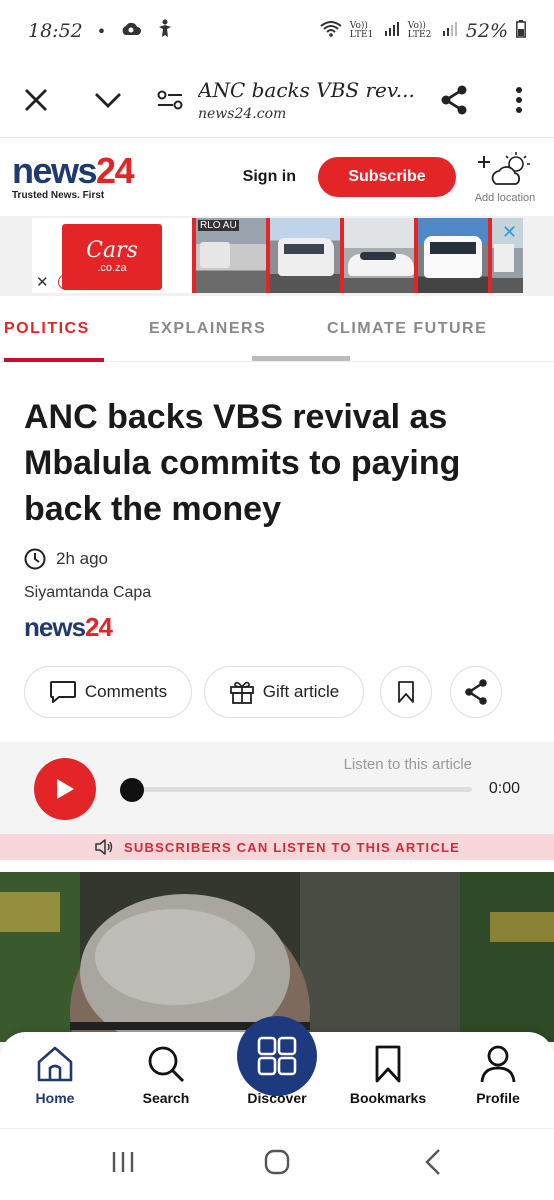 The image size is (554, 1200). What do you see at coordinates (55, 170) in the screenshot?
I see `logo-news-text: news` at bounding box center [55, 170].